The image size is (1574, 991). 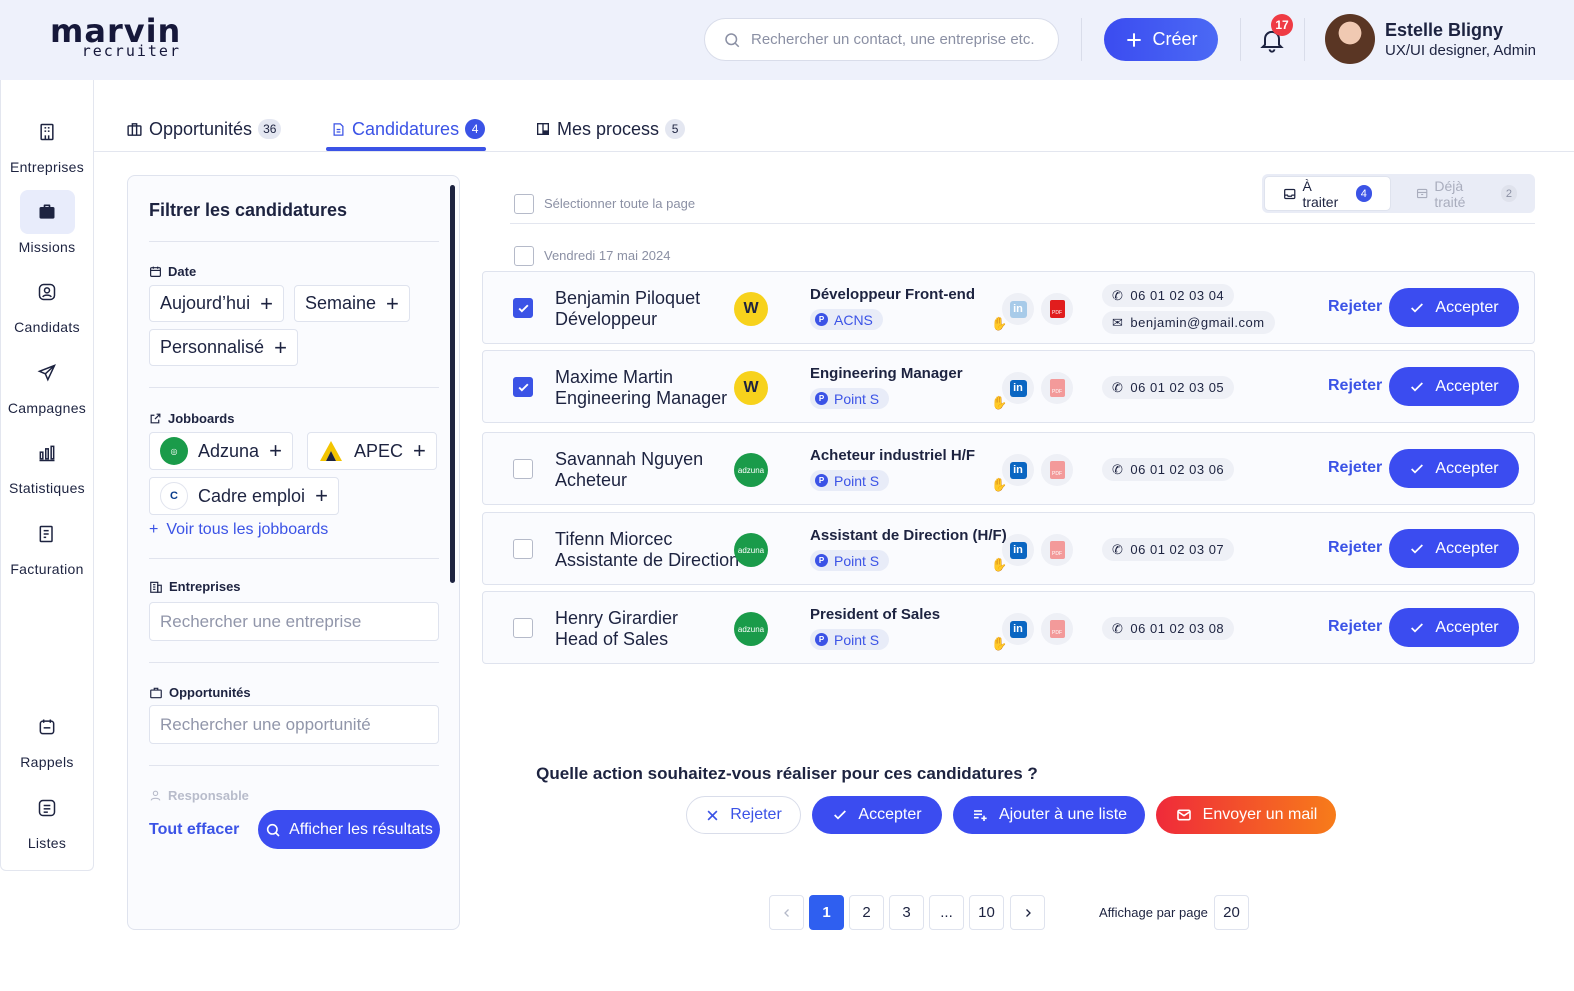 What do you see at coordinates (524, 204) in the screenshot?
I see `select-all-checkbox` at bounding box center [524, 204].